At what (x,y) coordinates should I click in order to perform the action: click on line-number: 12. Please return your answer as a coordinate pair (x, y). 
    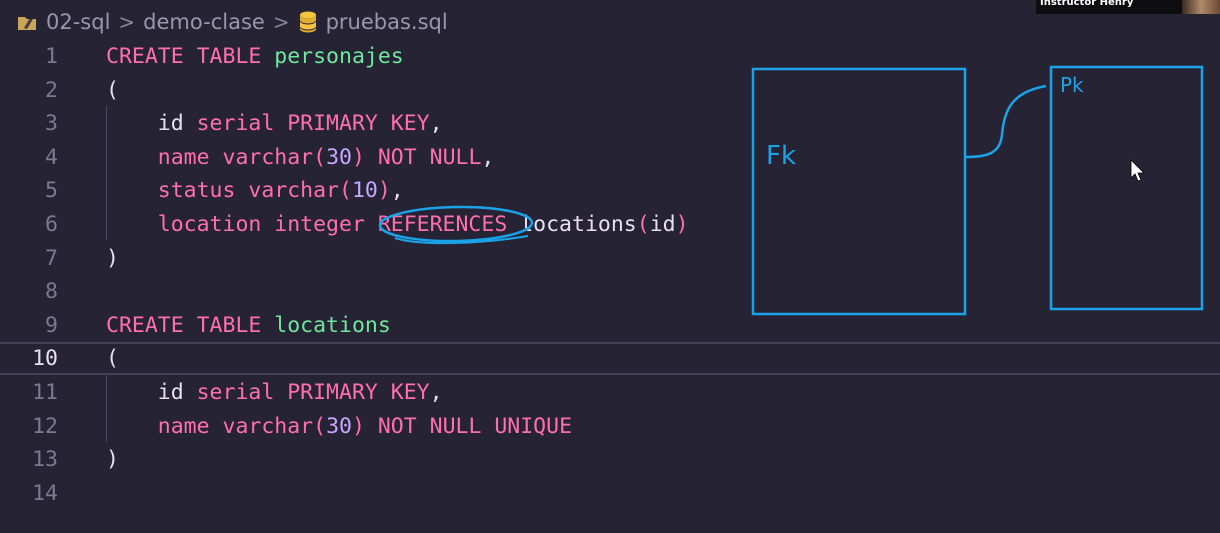
    Looking at the image, I should click on (45, 426).